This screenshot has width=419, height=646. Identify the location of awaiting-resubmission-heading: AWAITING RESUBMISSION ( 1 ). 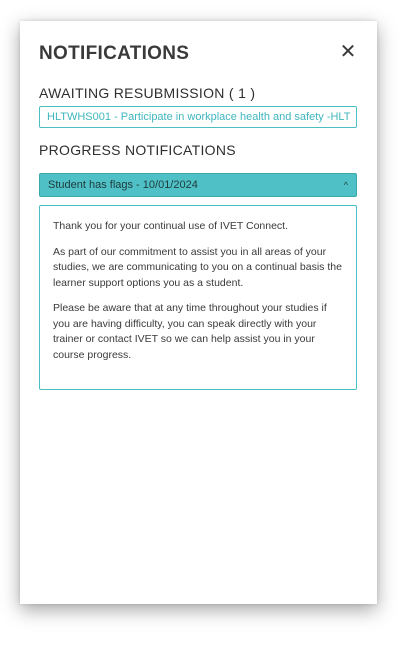
(147, 93).